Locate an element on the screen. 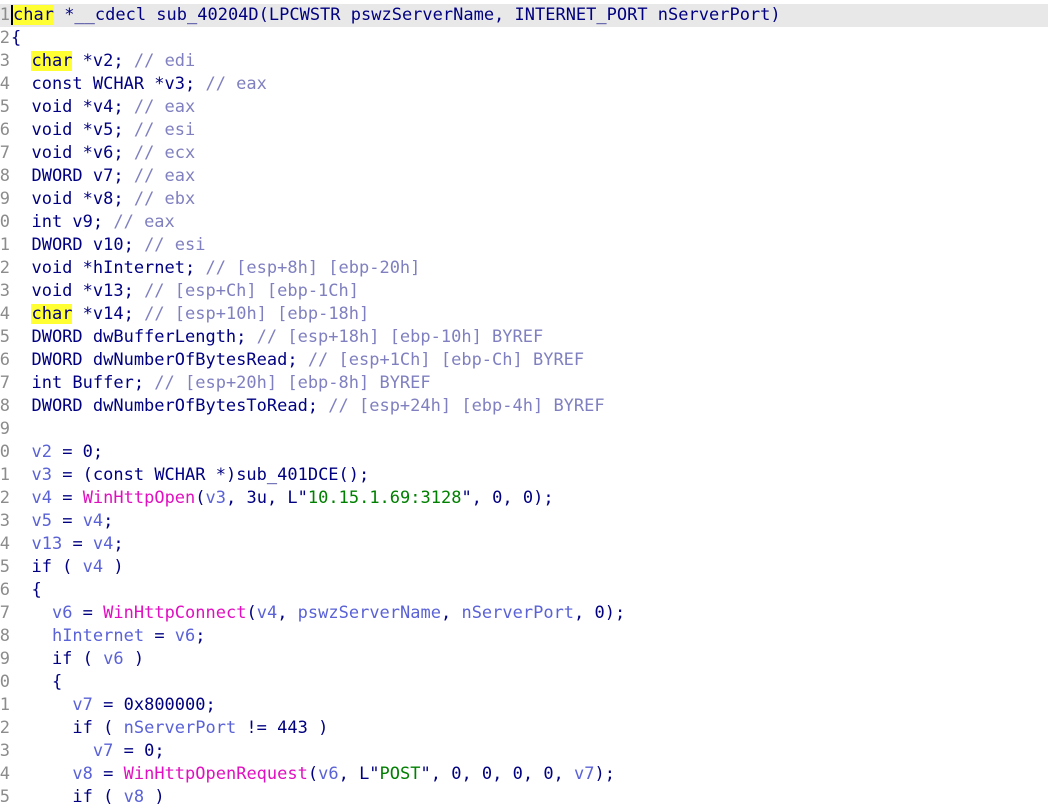 This screenshot has height=809, width=1048. line-number: 7 is located at coordinates (5, 153).